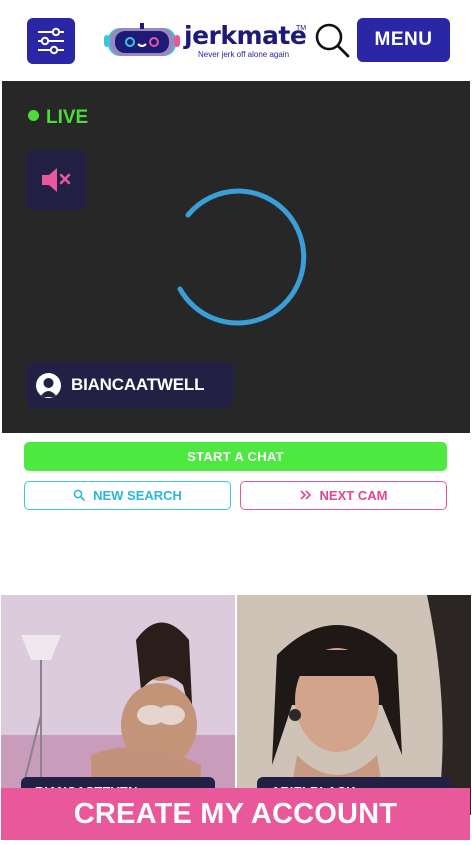 The height and width of the screenshot is (845, 472). What do you see at coordinates (33, 115) in the screenshot?
I see `live-dot` at bounding box center [33, 115].